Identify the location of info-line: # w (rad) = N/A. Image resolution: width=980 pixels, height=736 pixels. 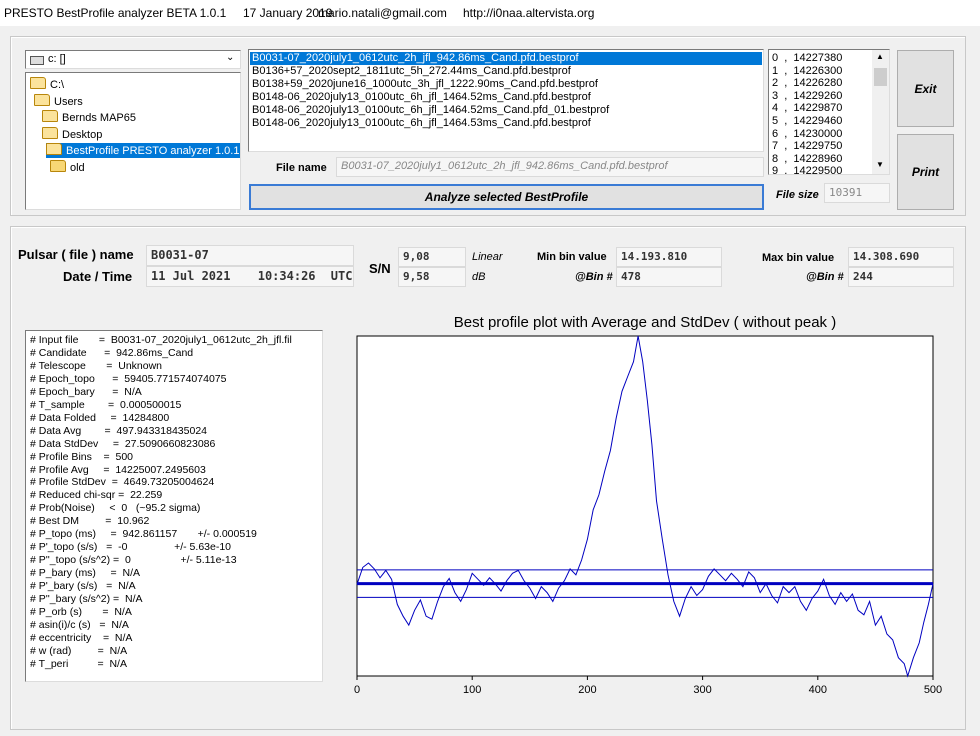
(79, 650).